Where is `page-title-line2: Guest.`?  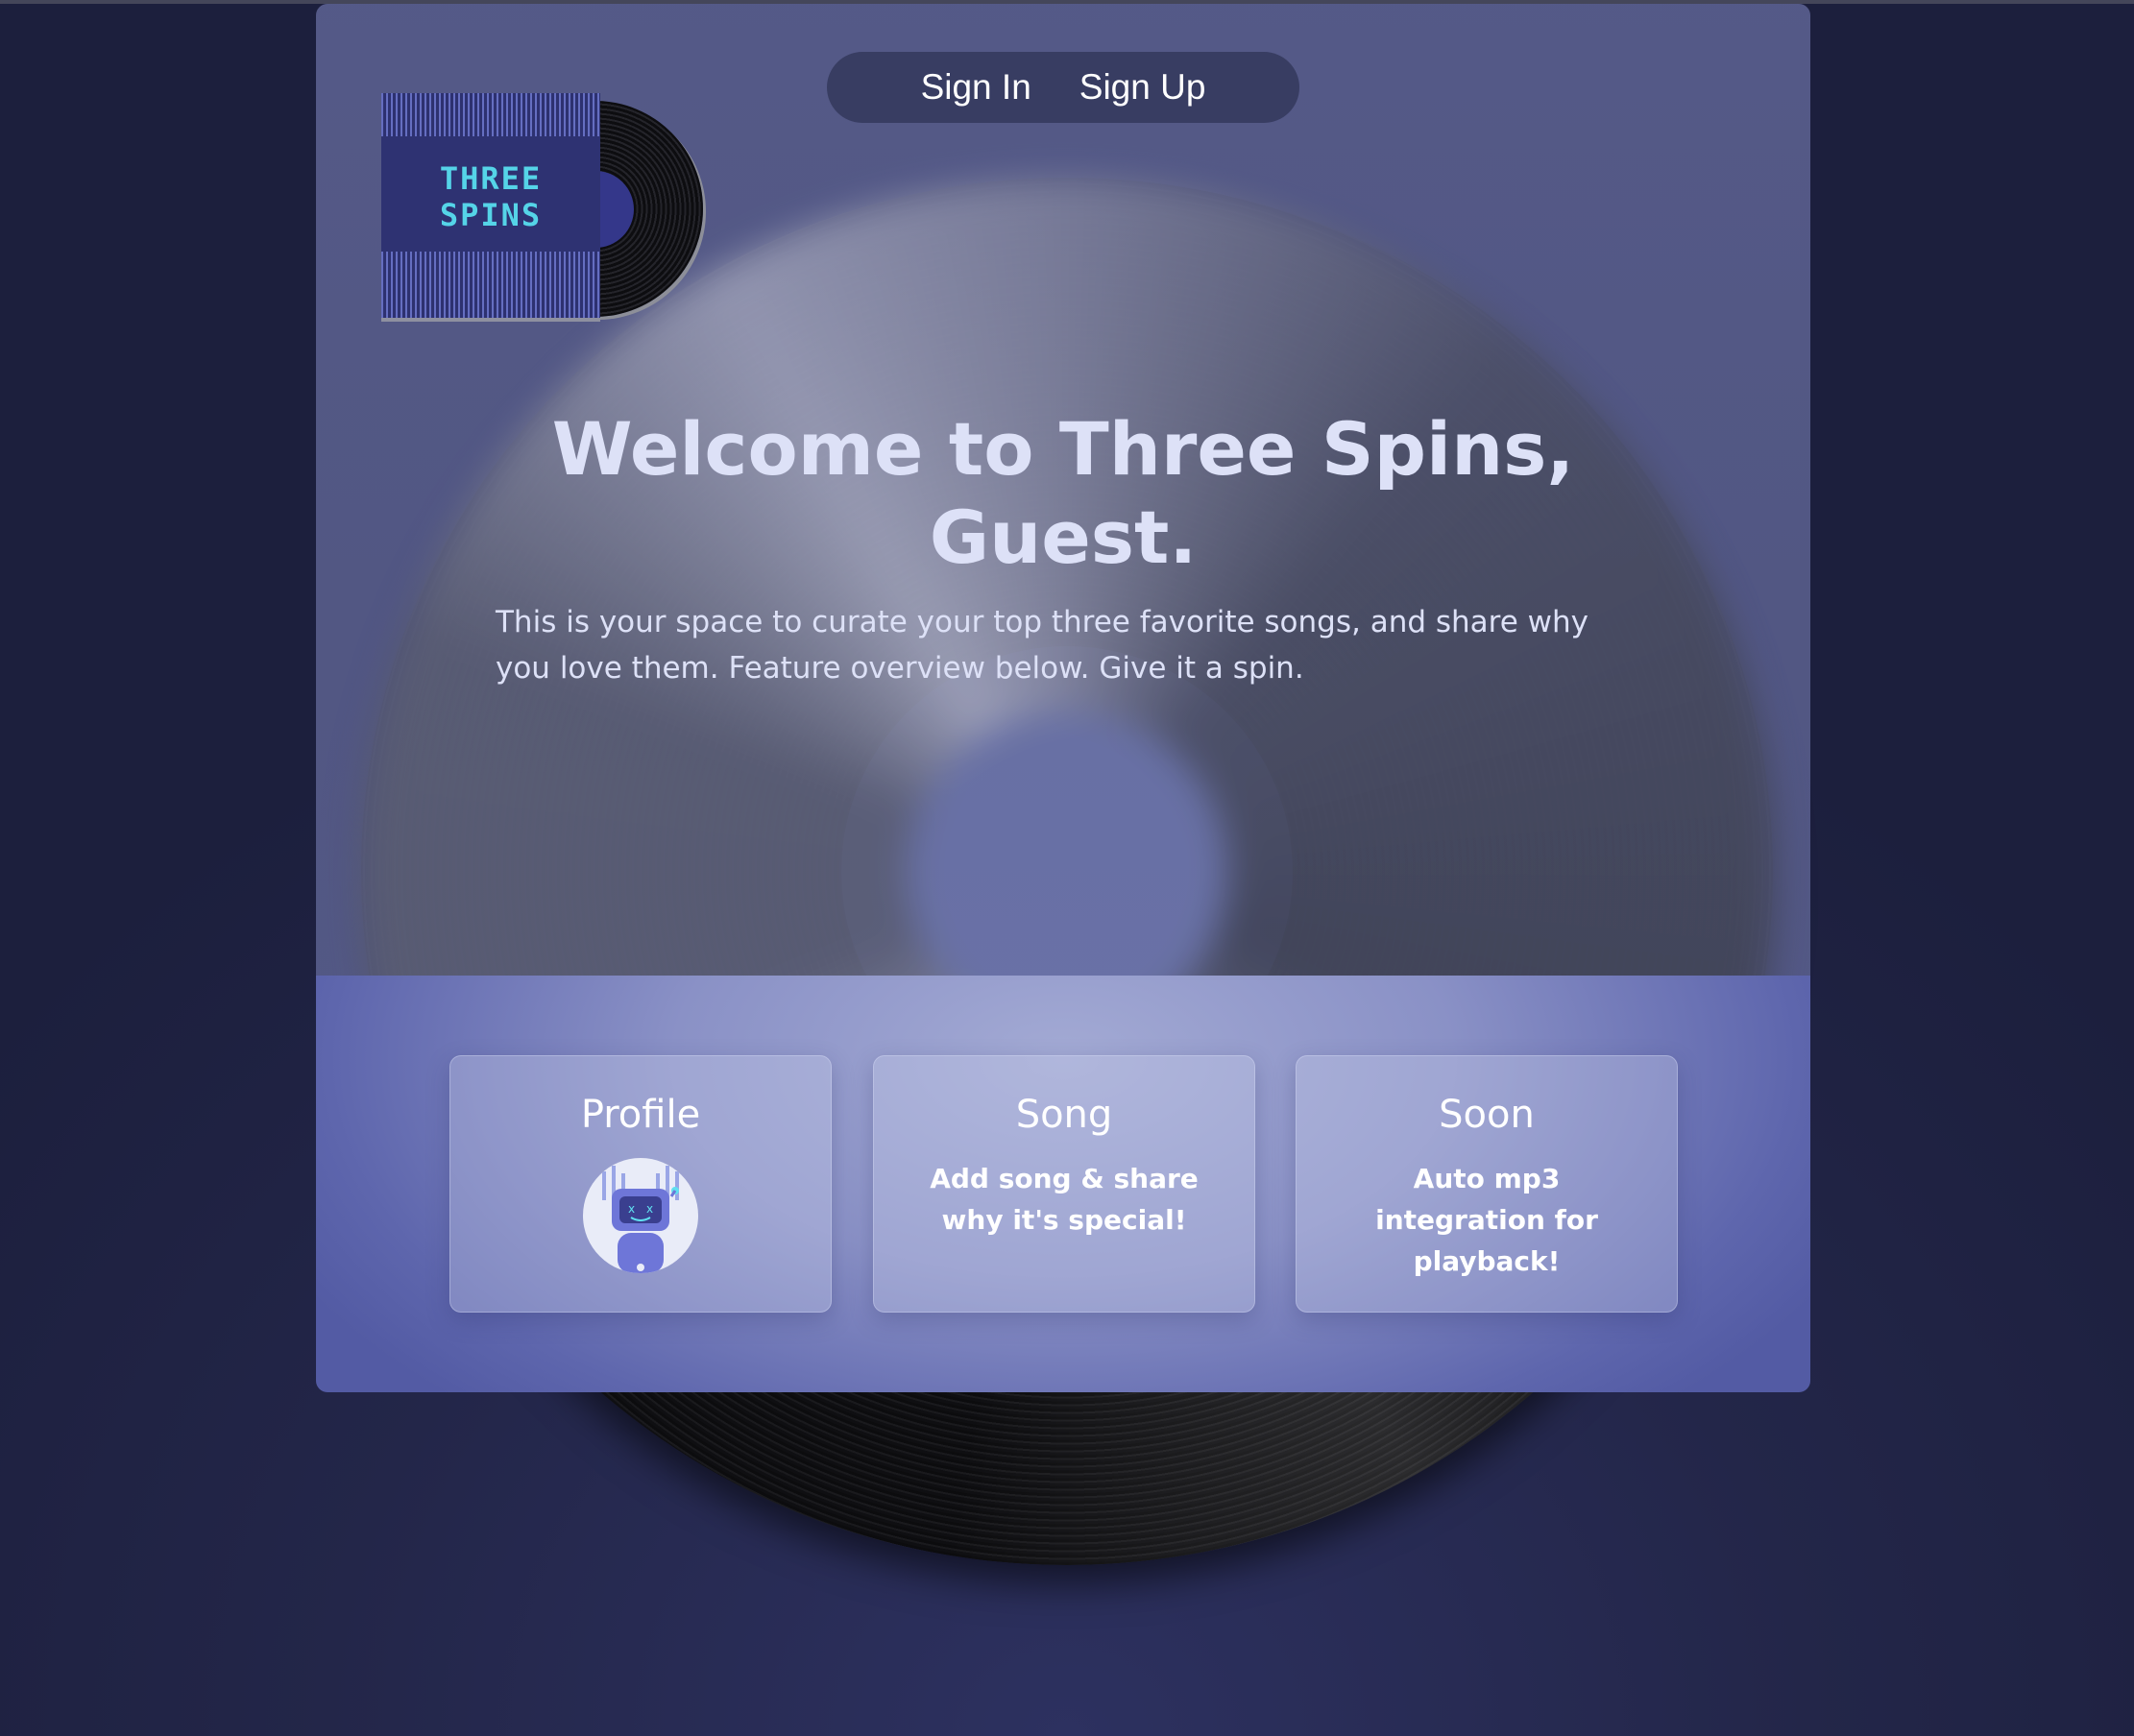
page-title-line2: Guest. is located at coordinates (1064, 537).